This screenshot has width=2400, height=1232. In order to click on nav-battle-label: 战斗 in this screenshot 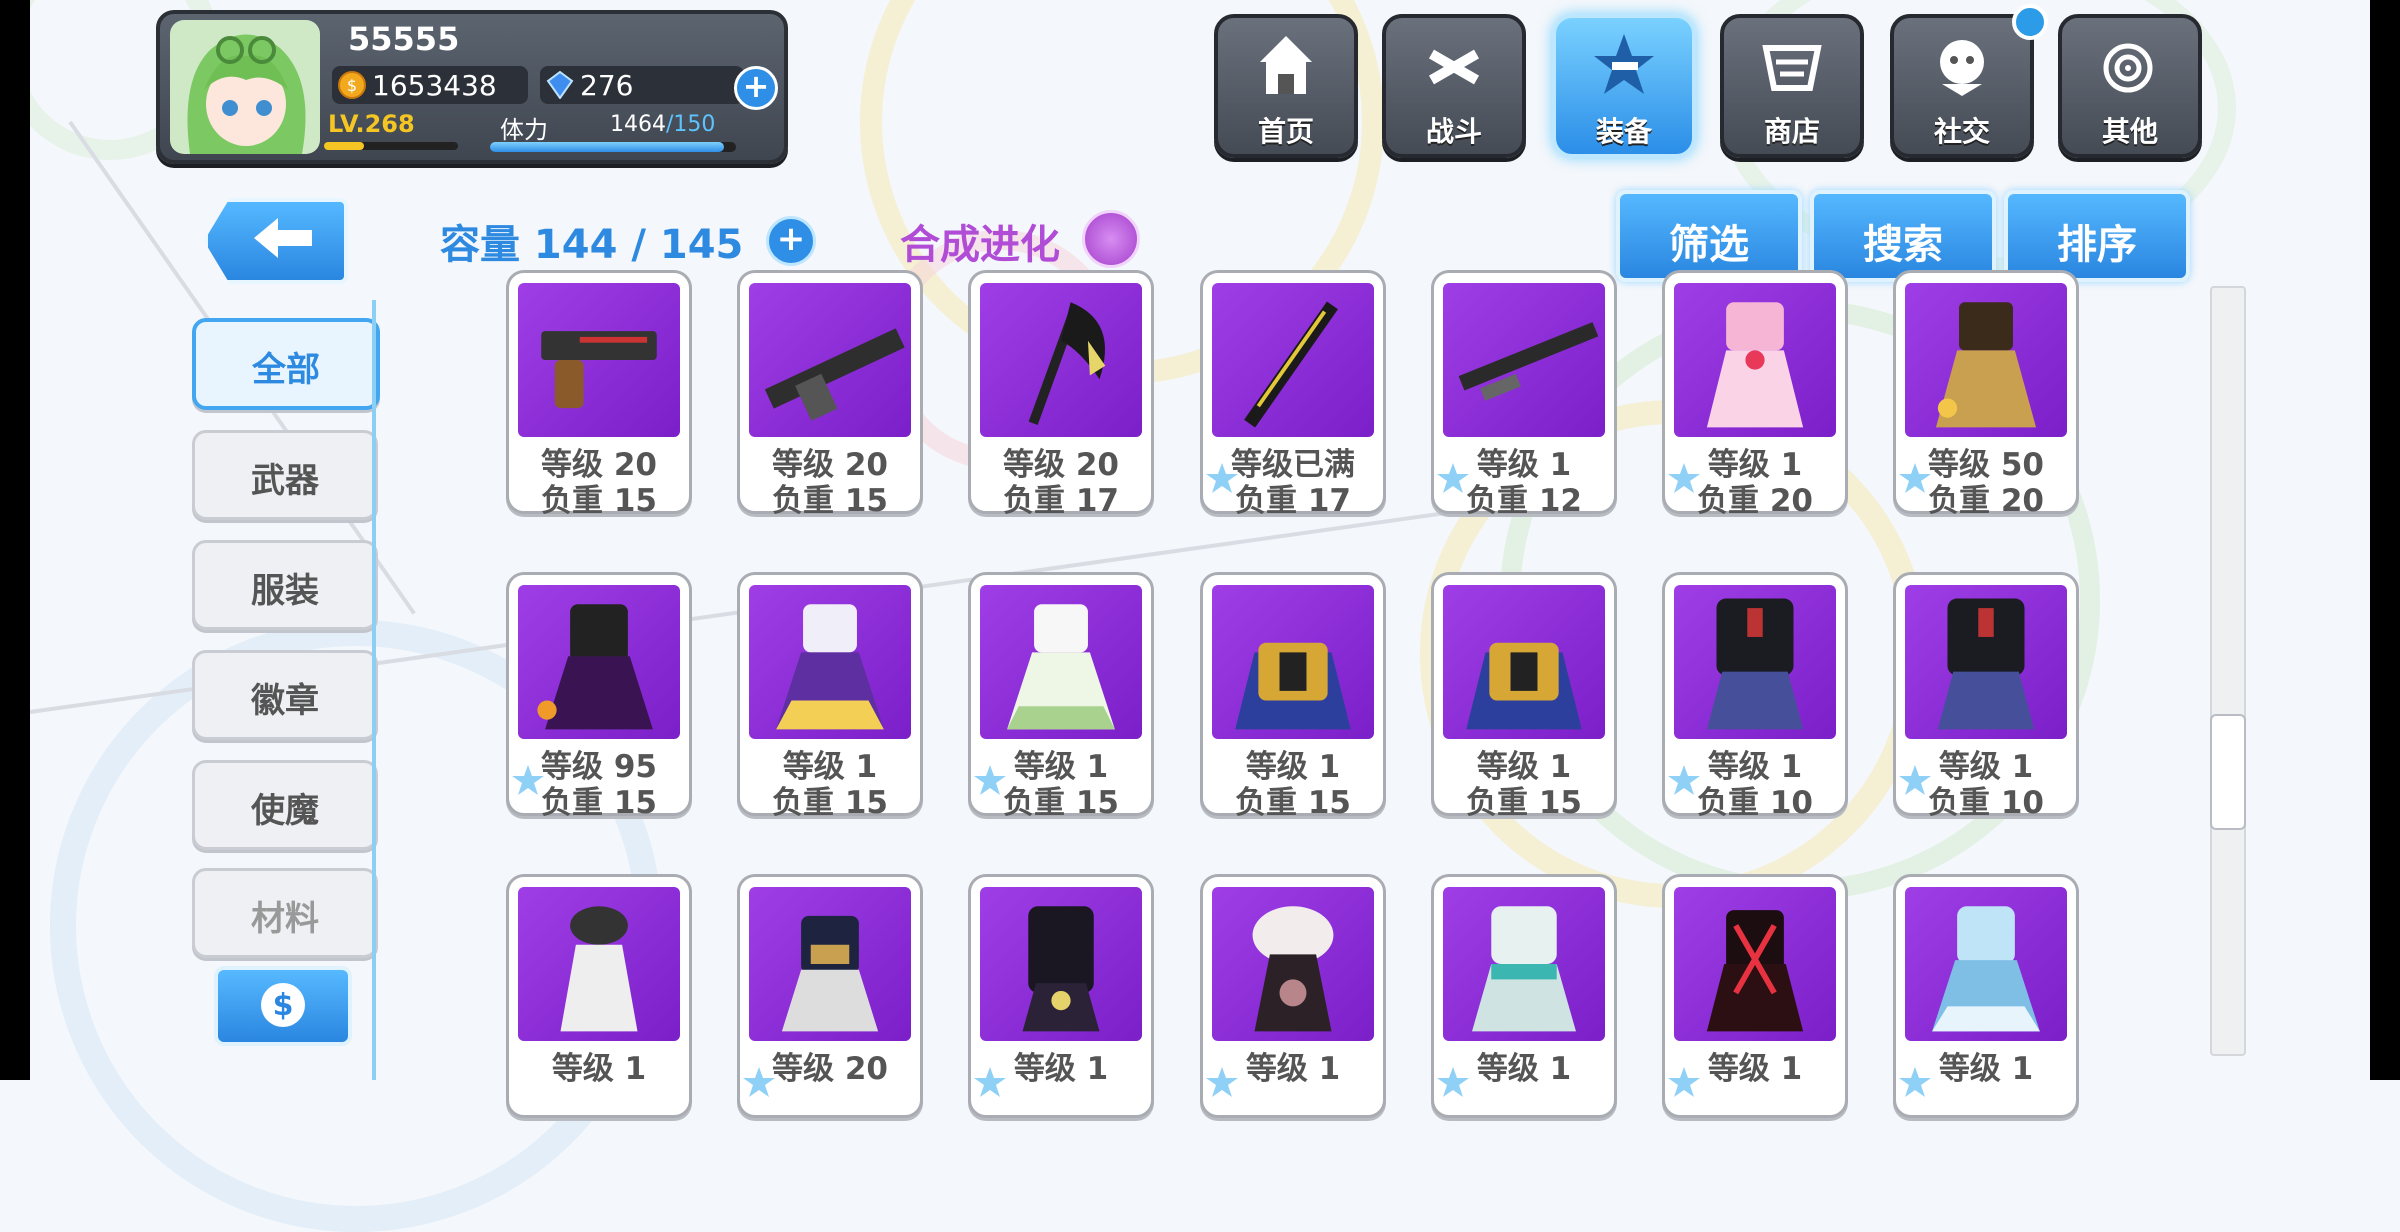, I will do `click(1453, 131)`.